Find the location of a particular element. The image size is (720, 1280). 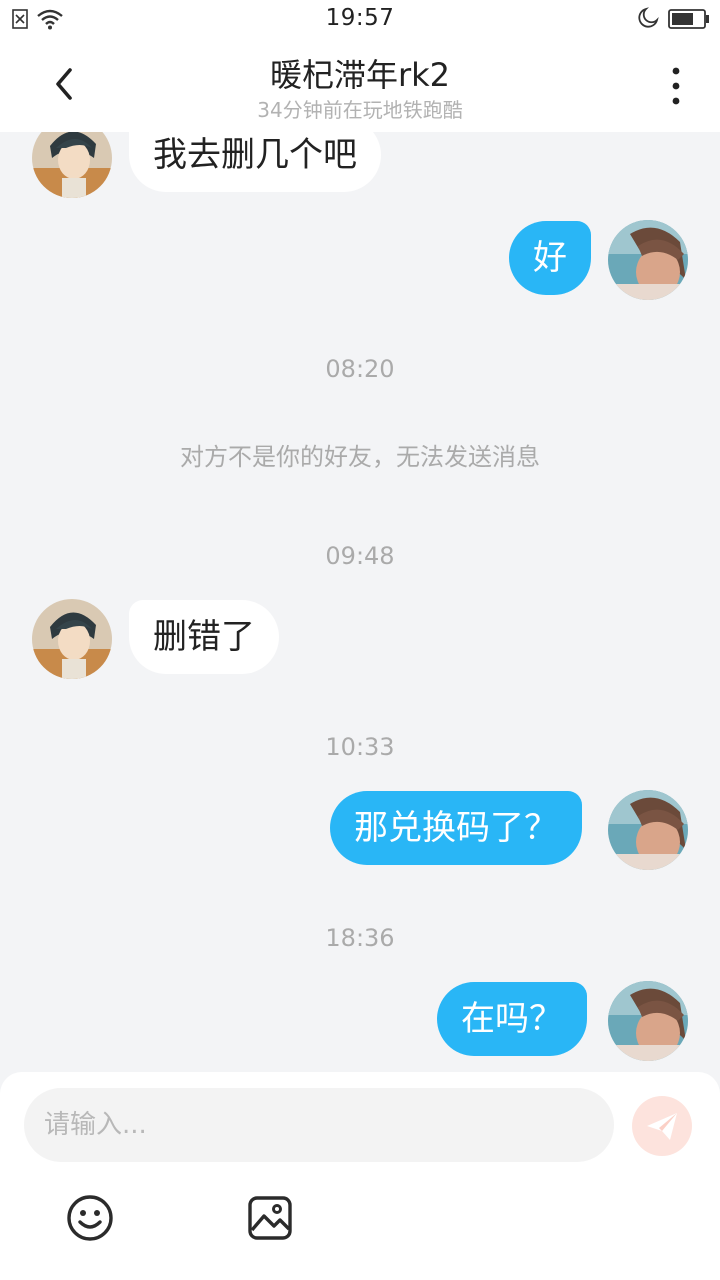

paper-plane-icon is located at coordinates (662, 1126).